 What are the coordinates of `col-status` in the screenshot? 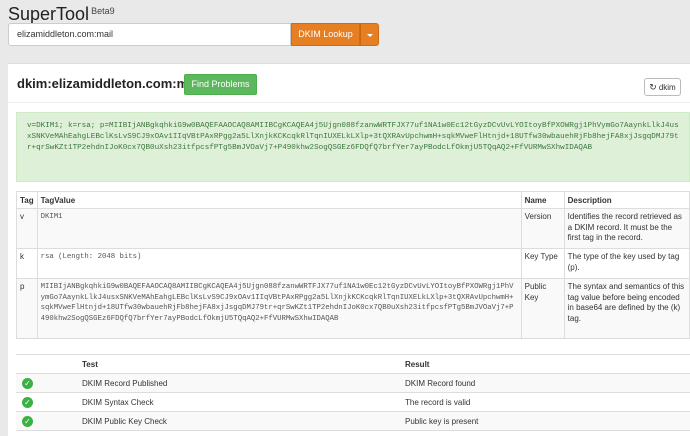 It's located at (46, 364).